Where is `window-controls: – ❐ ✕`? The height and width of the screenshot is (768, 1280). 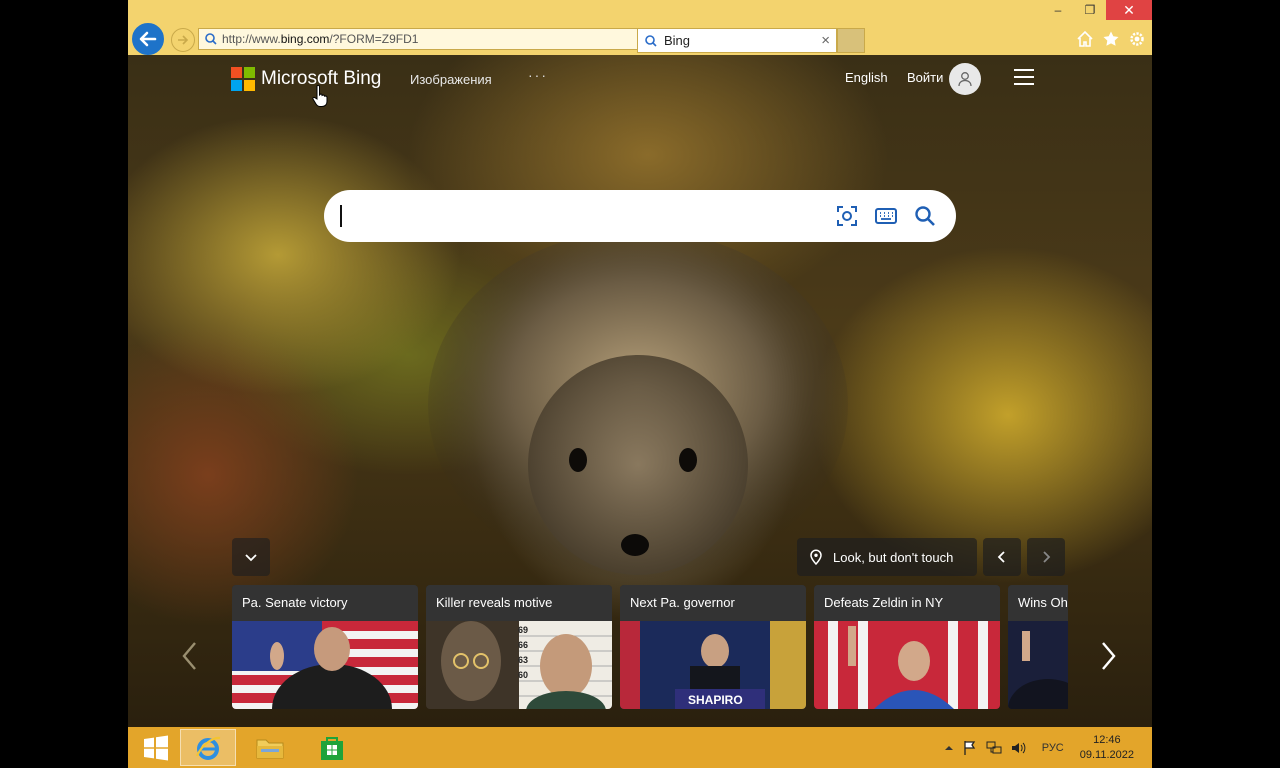 window-controls: – ❐ ✕ is located at coordinates (1097, 10).